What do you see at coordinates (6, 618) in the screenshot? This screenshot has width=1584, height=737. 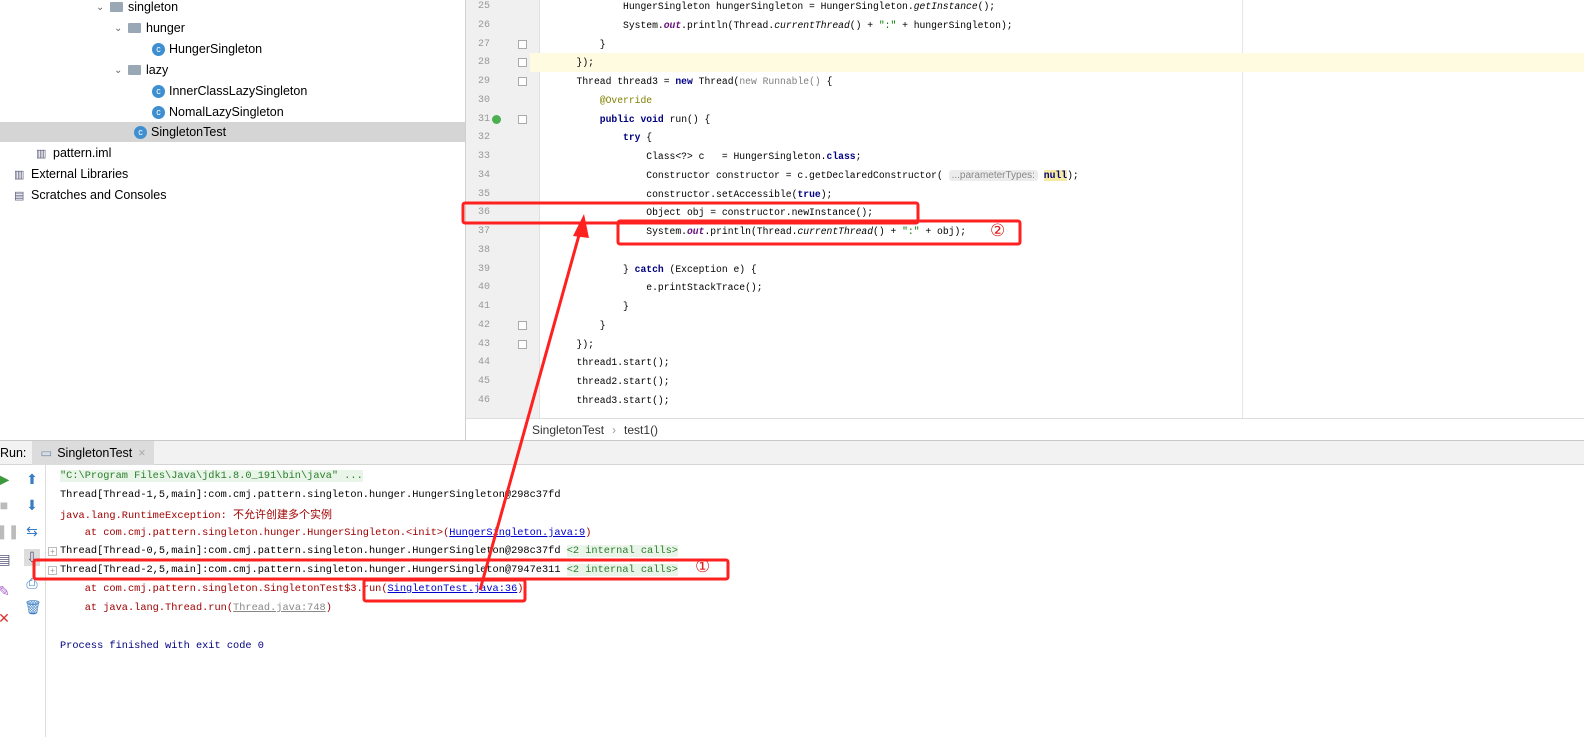 I see `close-icon: ✕` at bounding box center [6, 618].